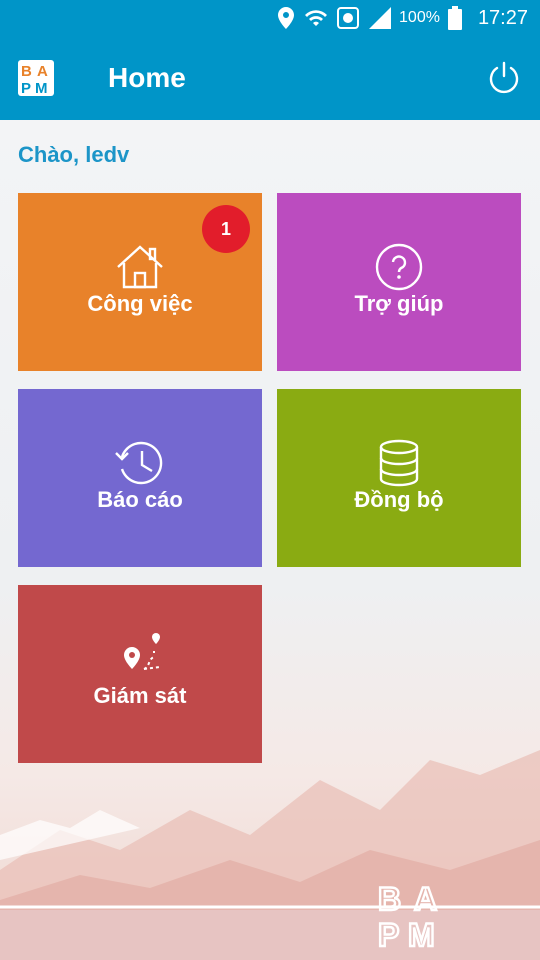 The height and width of the screenshot is (960, 540). Describe the element at coordinates (348, 18) in the screenshot. I see `sync-icon` at that location.